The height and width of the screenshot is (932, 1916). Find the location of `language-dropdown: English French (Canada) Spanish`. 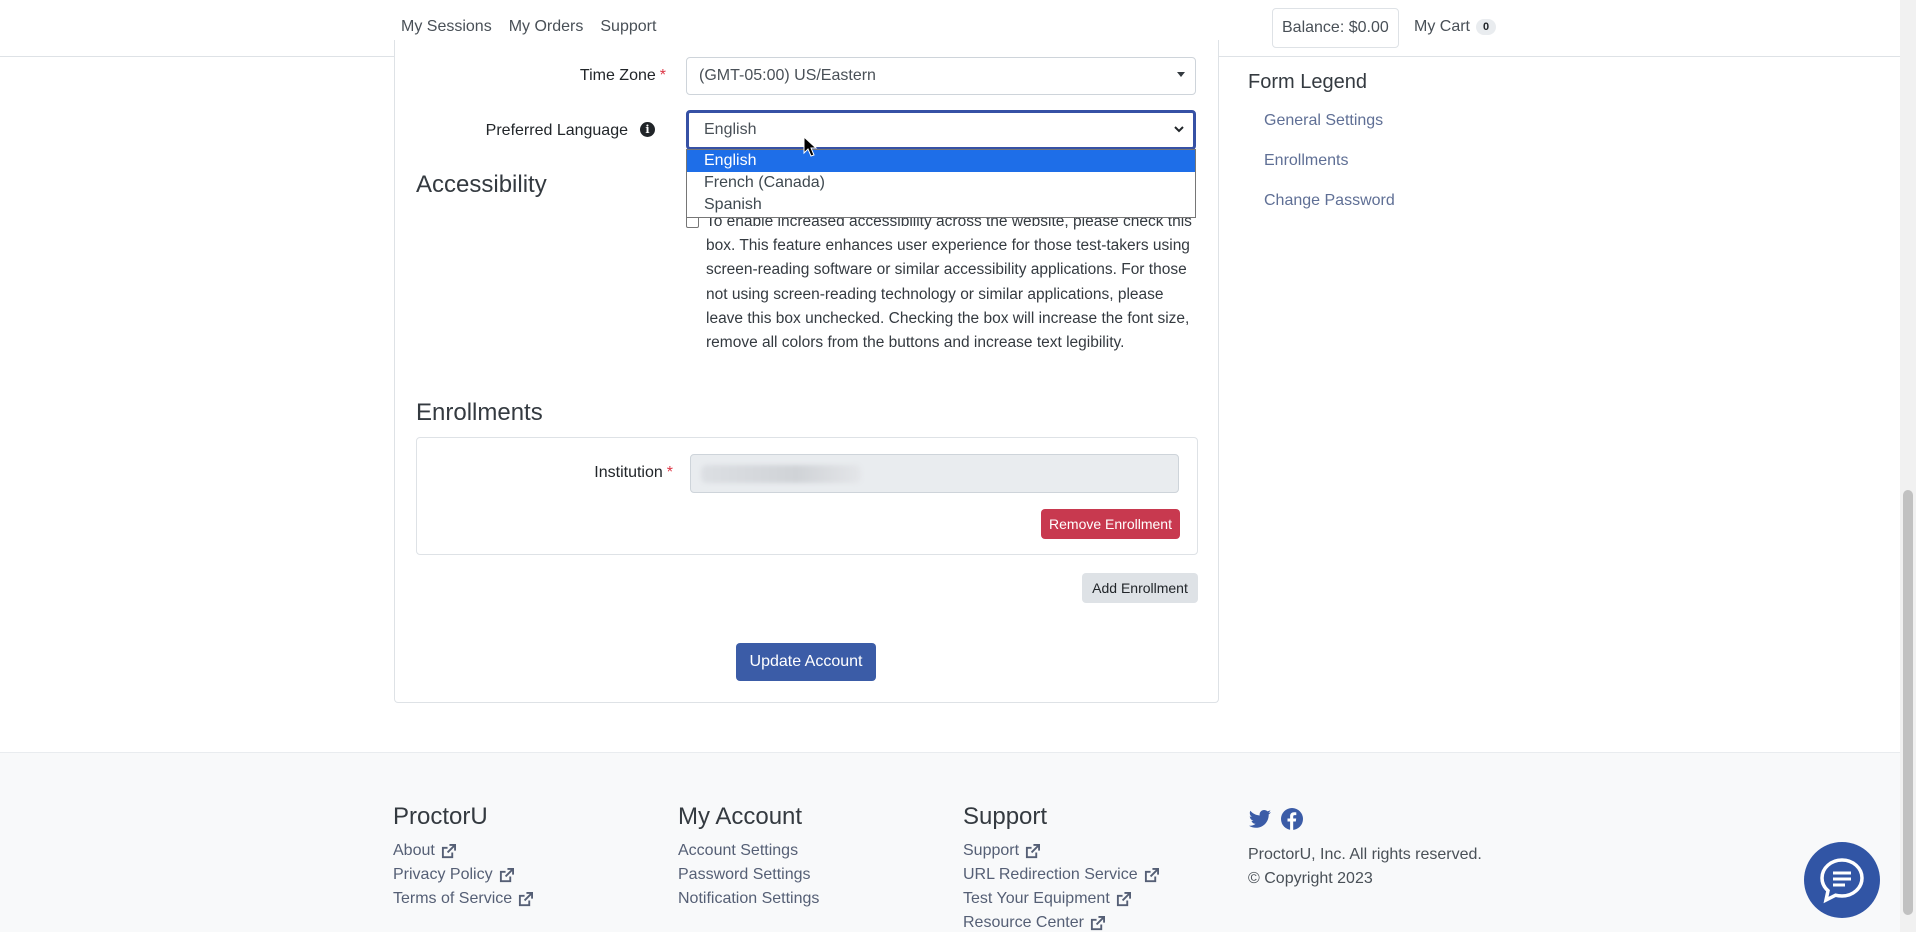

language-dropdown: English French (Canada) Spanish is located at coordinates (941, 183).